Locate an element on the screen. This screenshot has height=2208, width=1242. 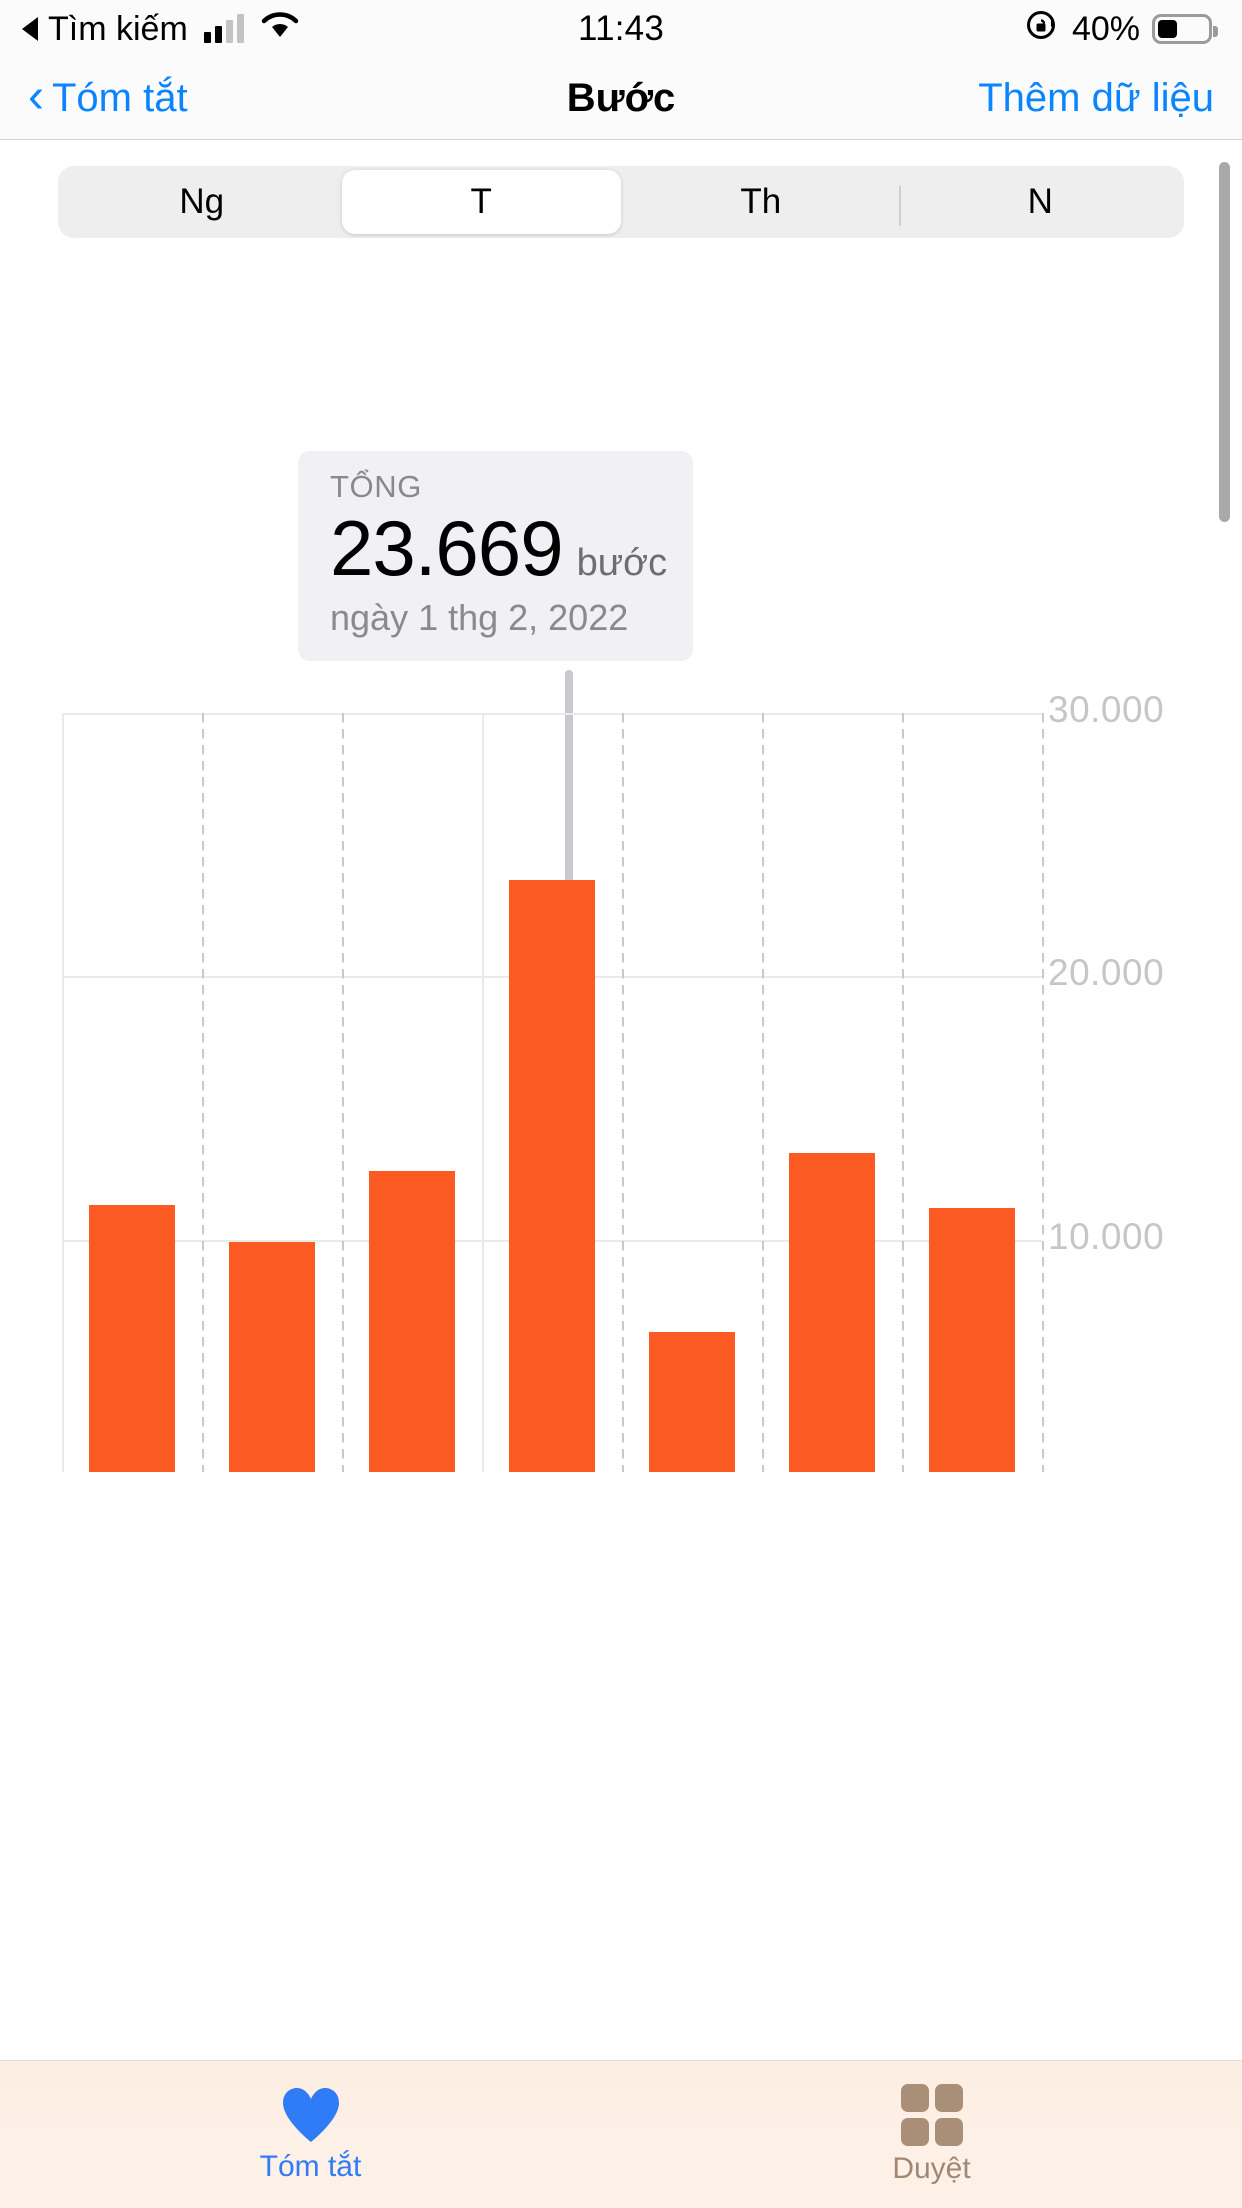
back-button: ‹ Tóm tắt is located at coordinates (108, 96).